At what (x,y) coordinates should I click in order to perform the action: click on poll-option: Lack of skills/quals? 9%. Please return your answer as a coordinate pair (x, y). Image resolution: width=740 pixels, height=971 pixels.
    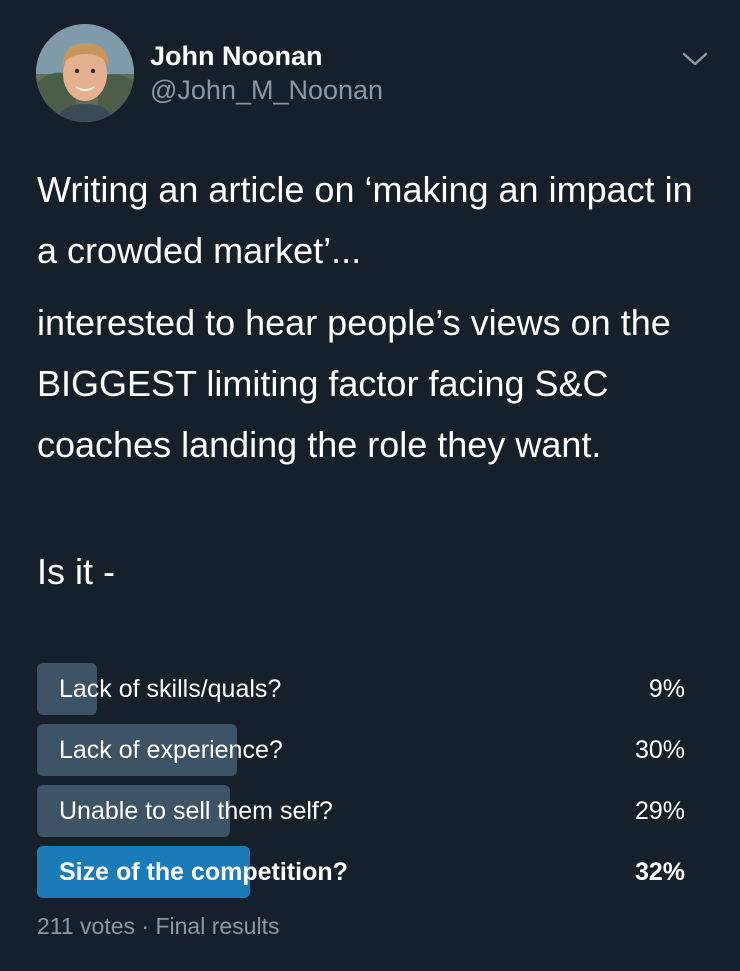
    Looking at the image, I should click on (361, 689).